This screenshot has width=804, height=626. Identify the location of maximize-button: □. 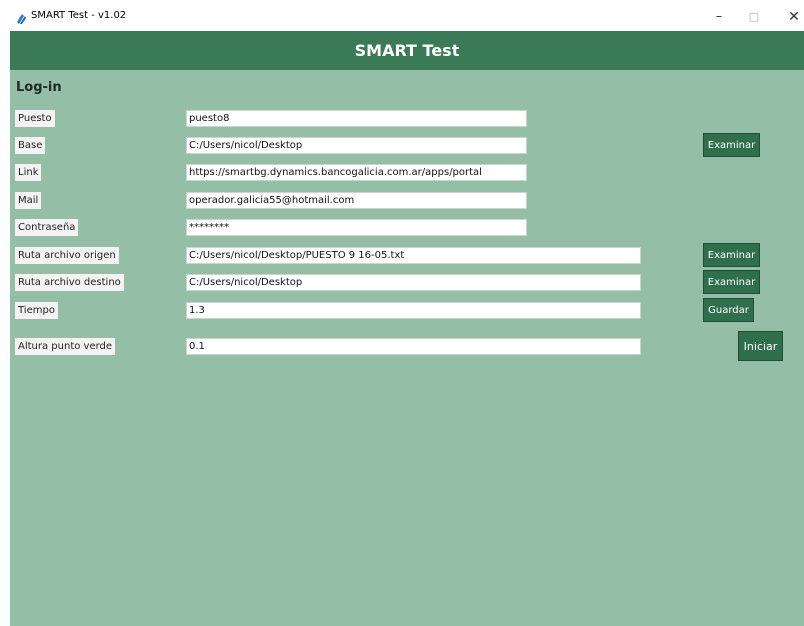
(754, 17).